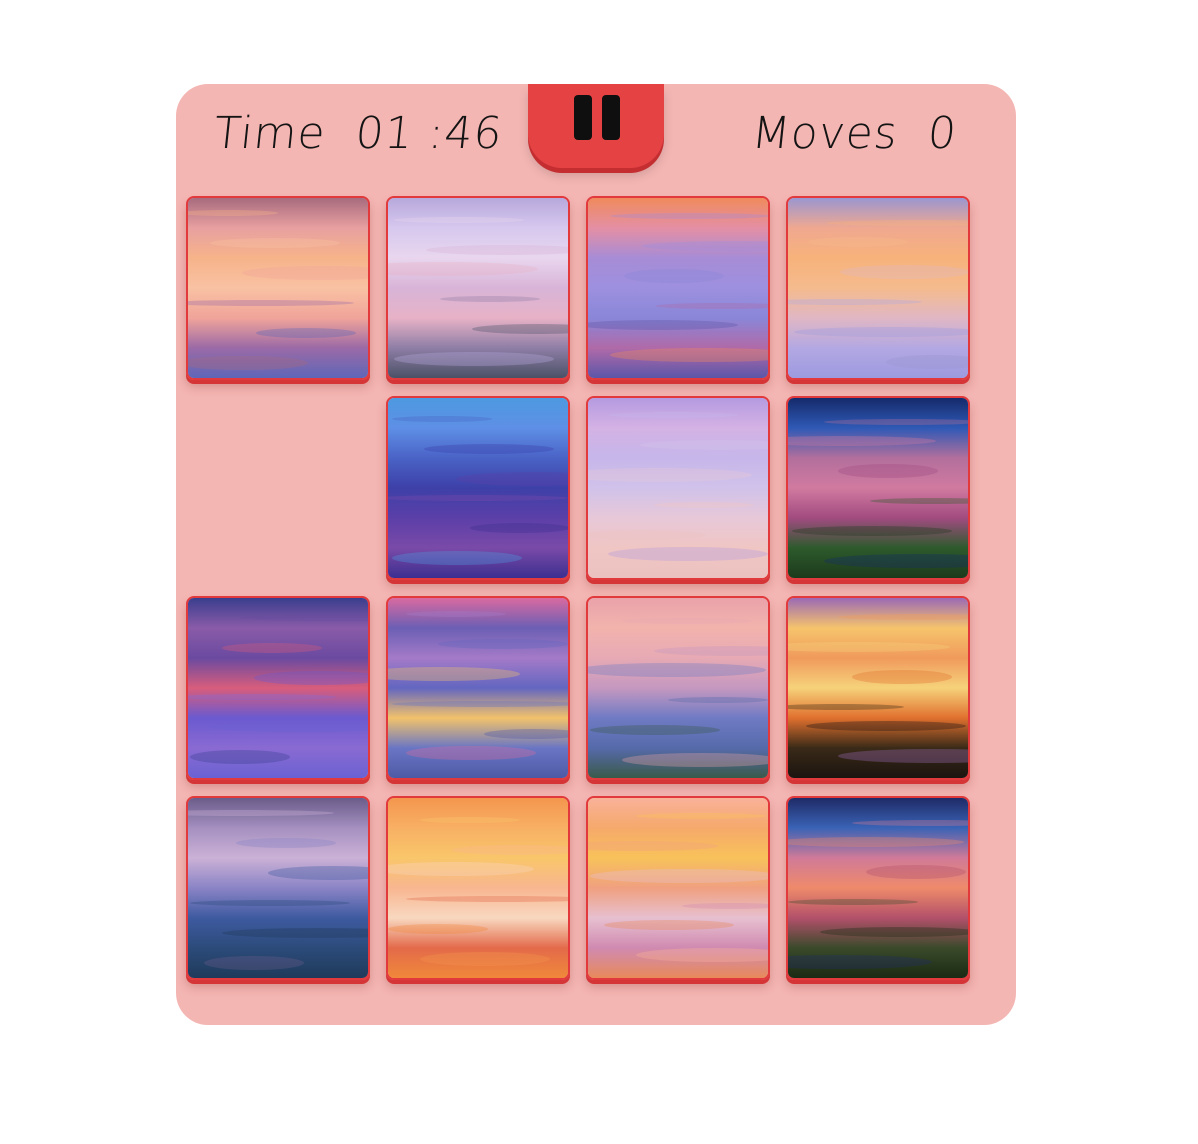  I want to click on pause-button, so click(596, 126).